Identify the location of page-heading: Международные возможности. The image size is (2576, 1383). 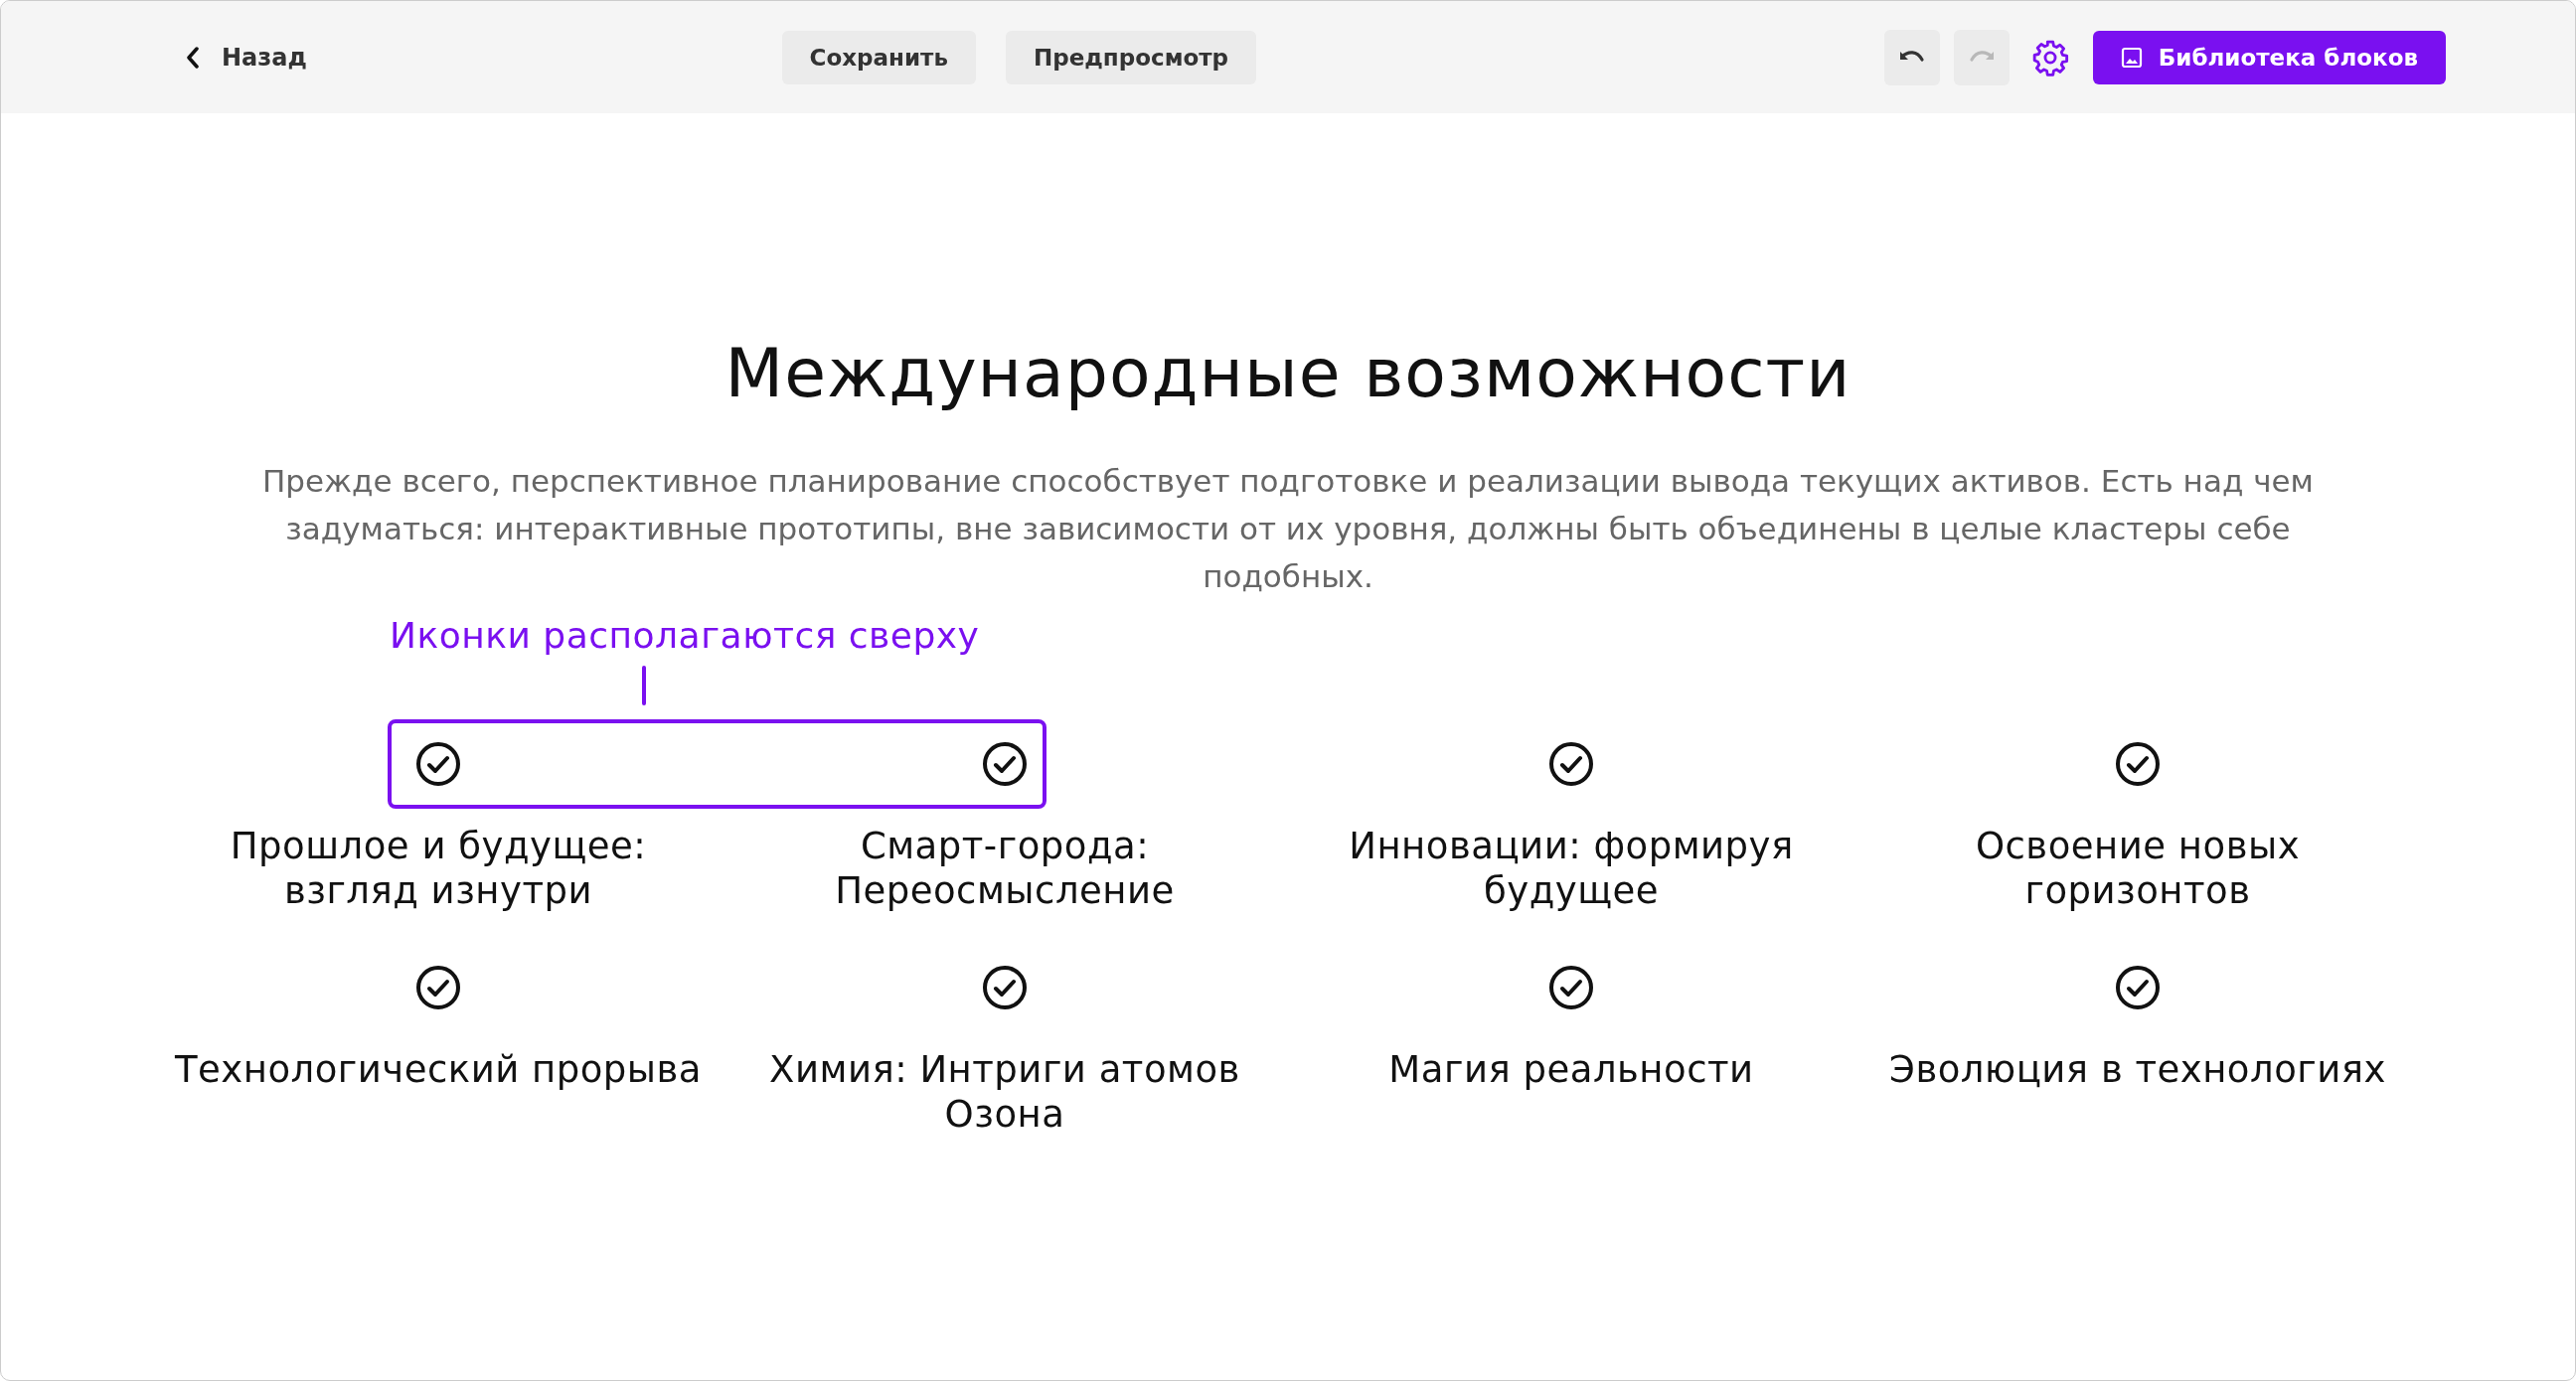
(1288, 373).